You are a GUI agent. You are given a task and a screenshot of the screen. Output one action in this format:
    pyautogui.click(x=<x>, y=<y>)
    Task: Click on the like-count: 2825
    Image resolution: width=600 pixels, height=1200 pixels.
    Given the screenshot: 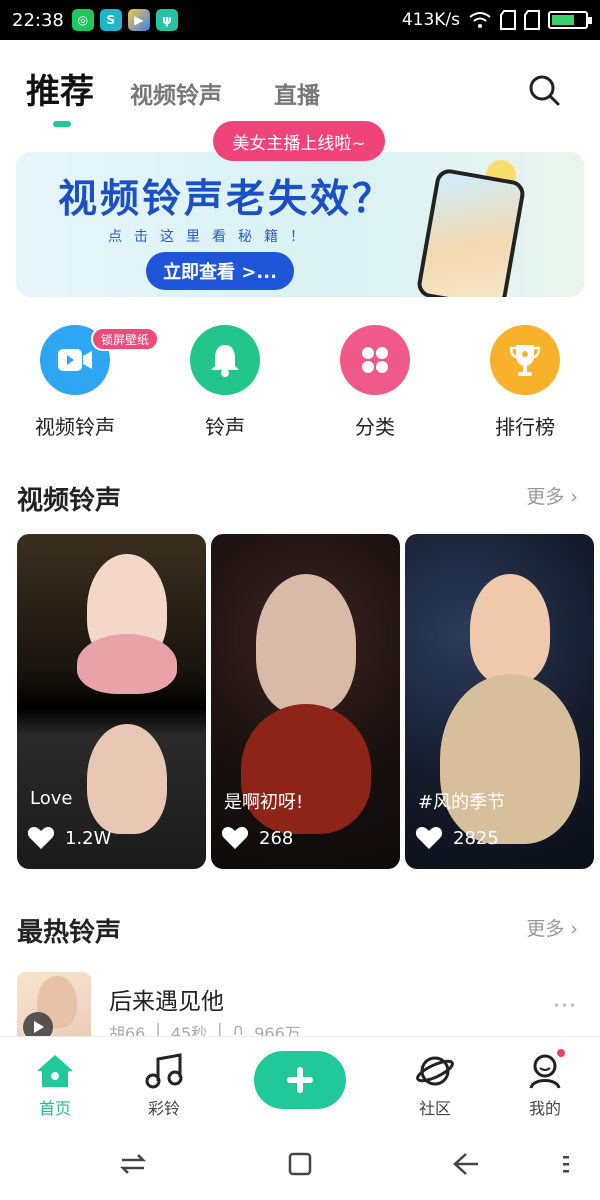 What is the action you would take?
    pyautogui.click(x=476, y=838)
    